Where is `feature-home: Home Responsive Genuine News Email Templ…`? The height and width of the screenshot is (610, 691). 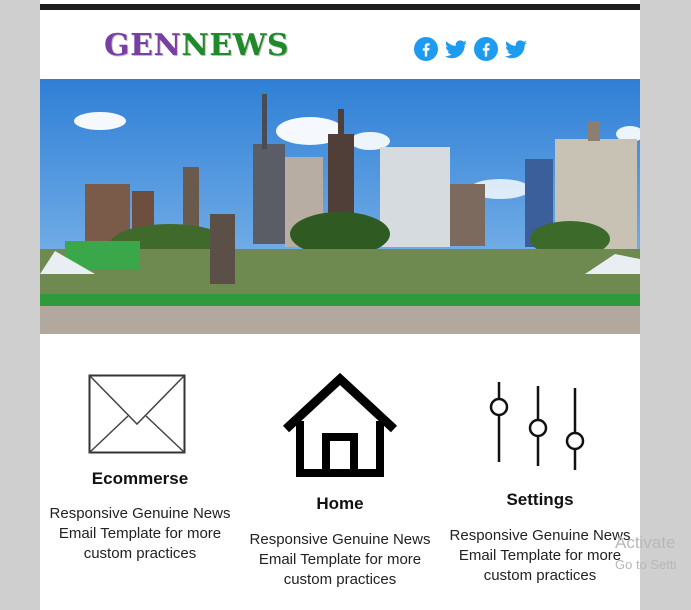
feature-home: Home Responsive Genuine News Email Templ… is located at coordinates (340, 465).